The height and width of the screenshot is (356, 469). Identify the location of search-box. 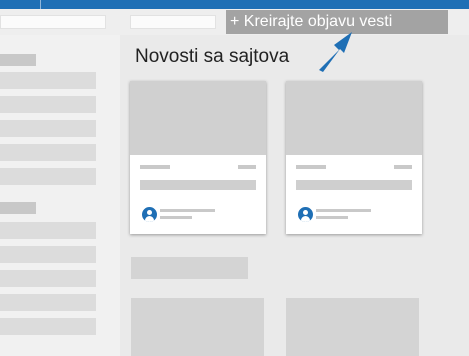
(53, 22).